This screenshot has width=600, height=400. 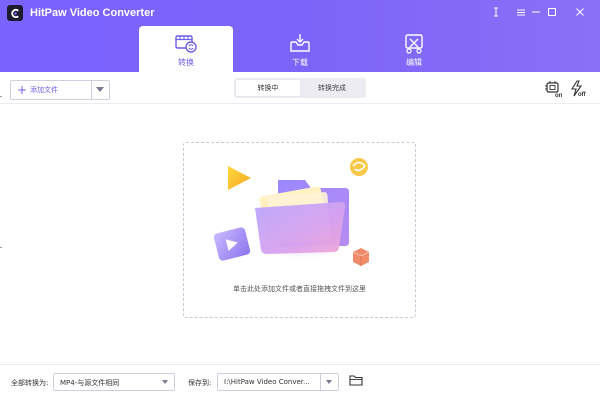 I want to click on hardware-accel-badge: on, so click(x=559, y=95).